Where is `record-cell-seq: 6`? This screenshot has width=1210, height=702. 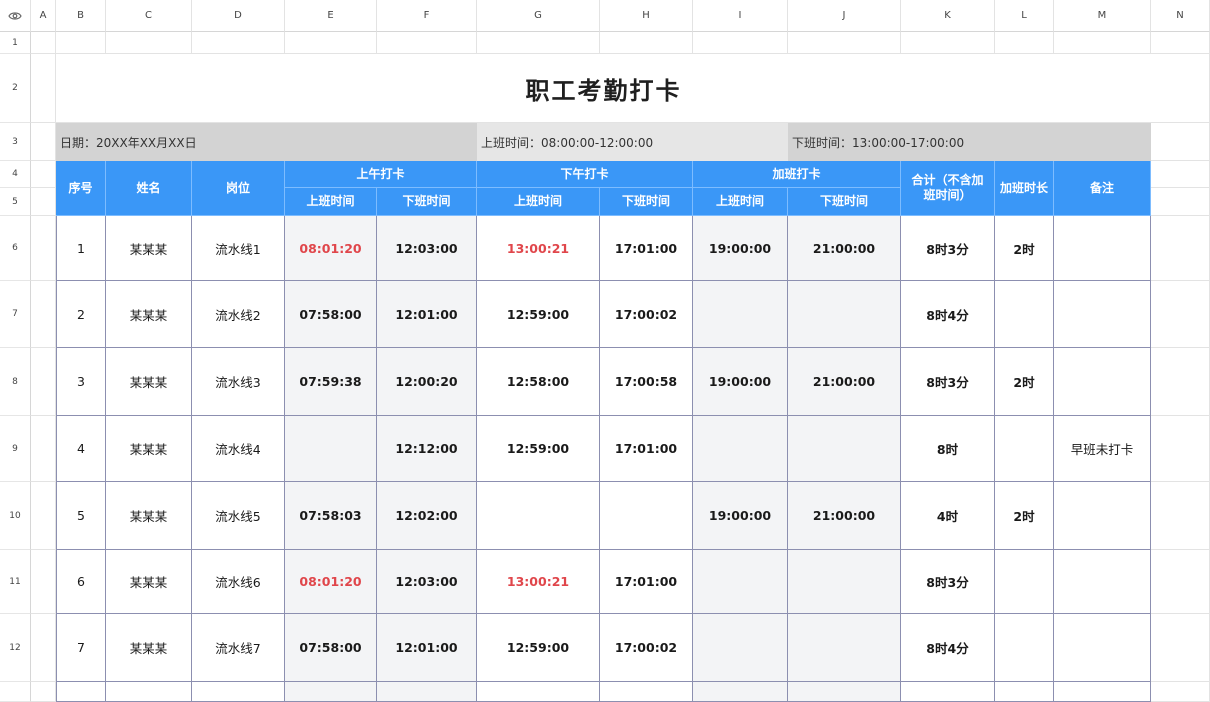 record-cell-seq: 6 is located at coordinates (81, 582).